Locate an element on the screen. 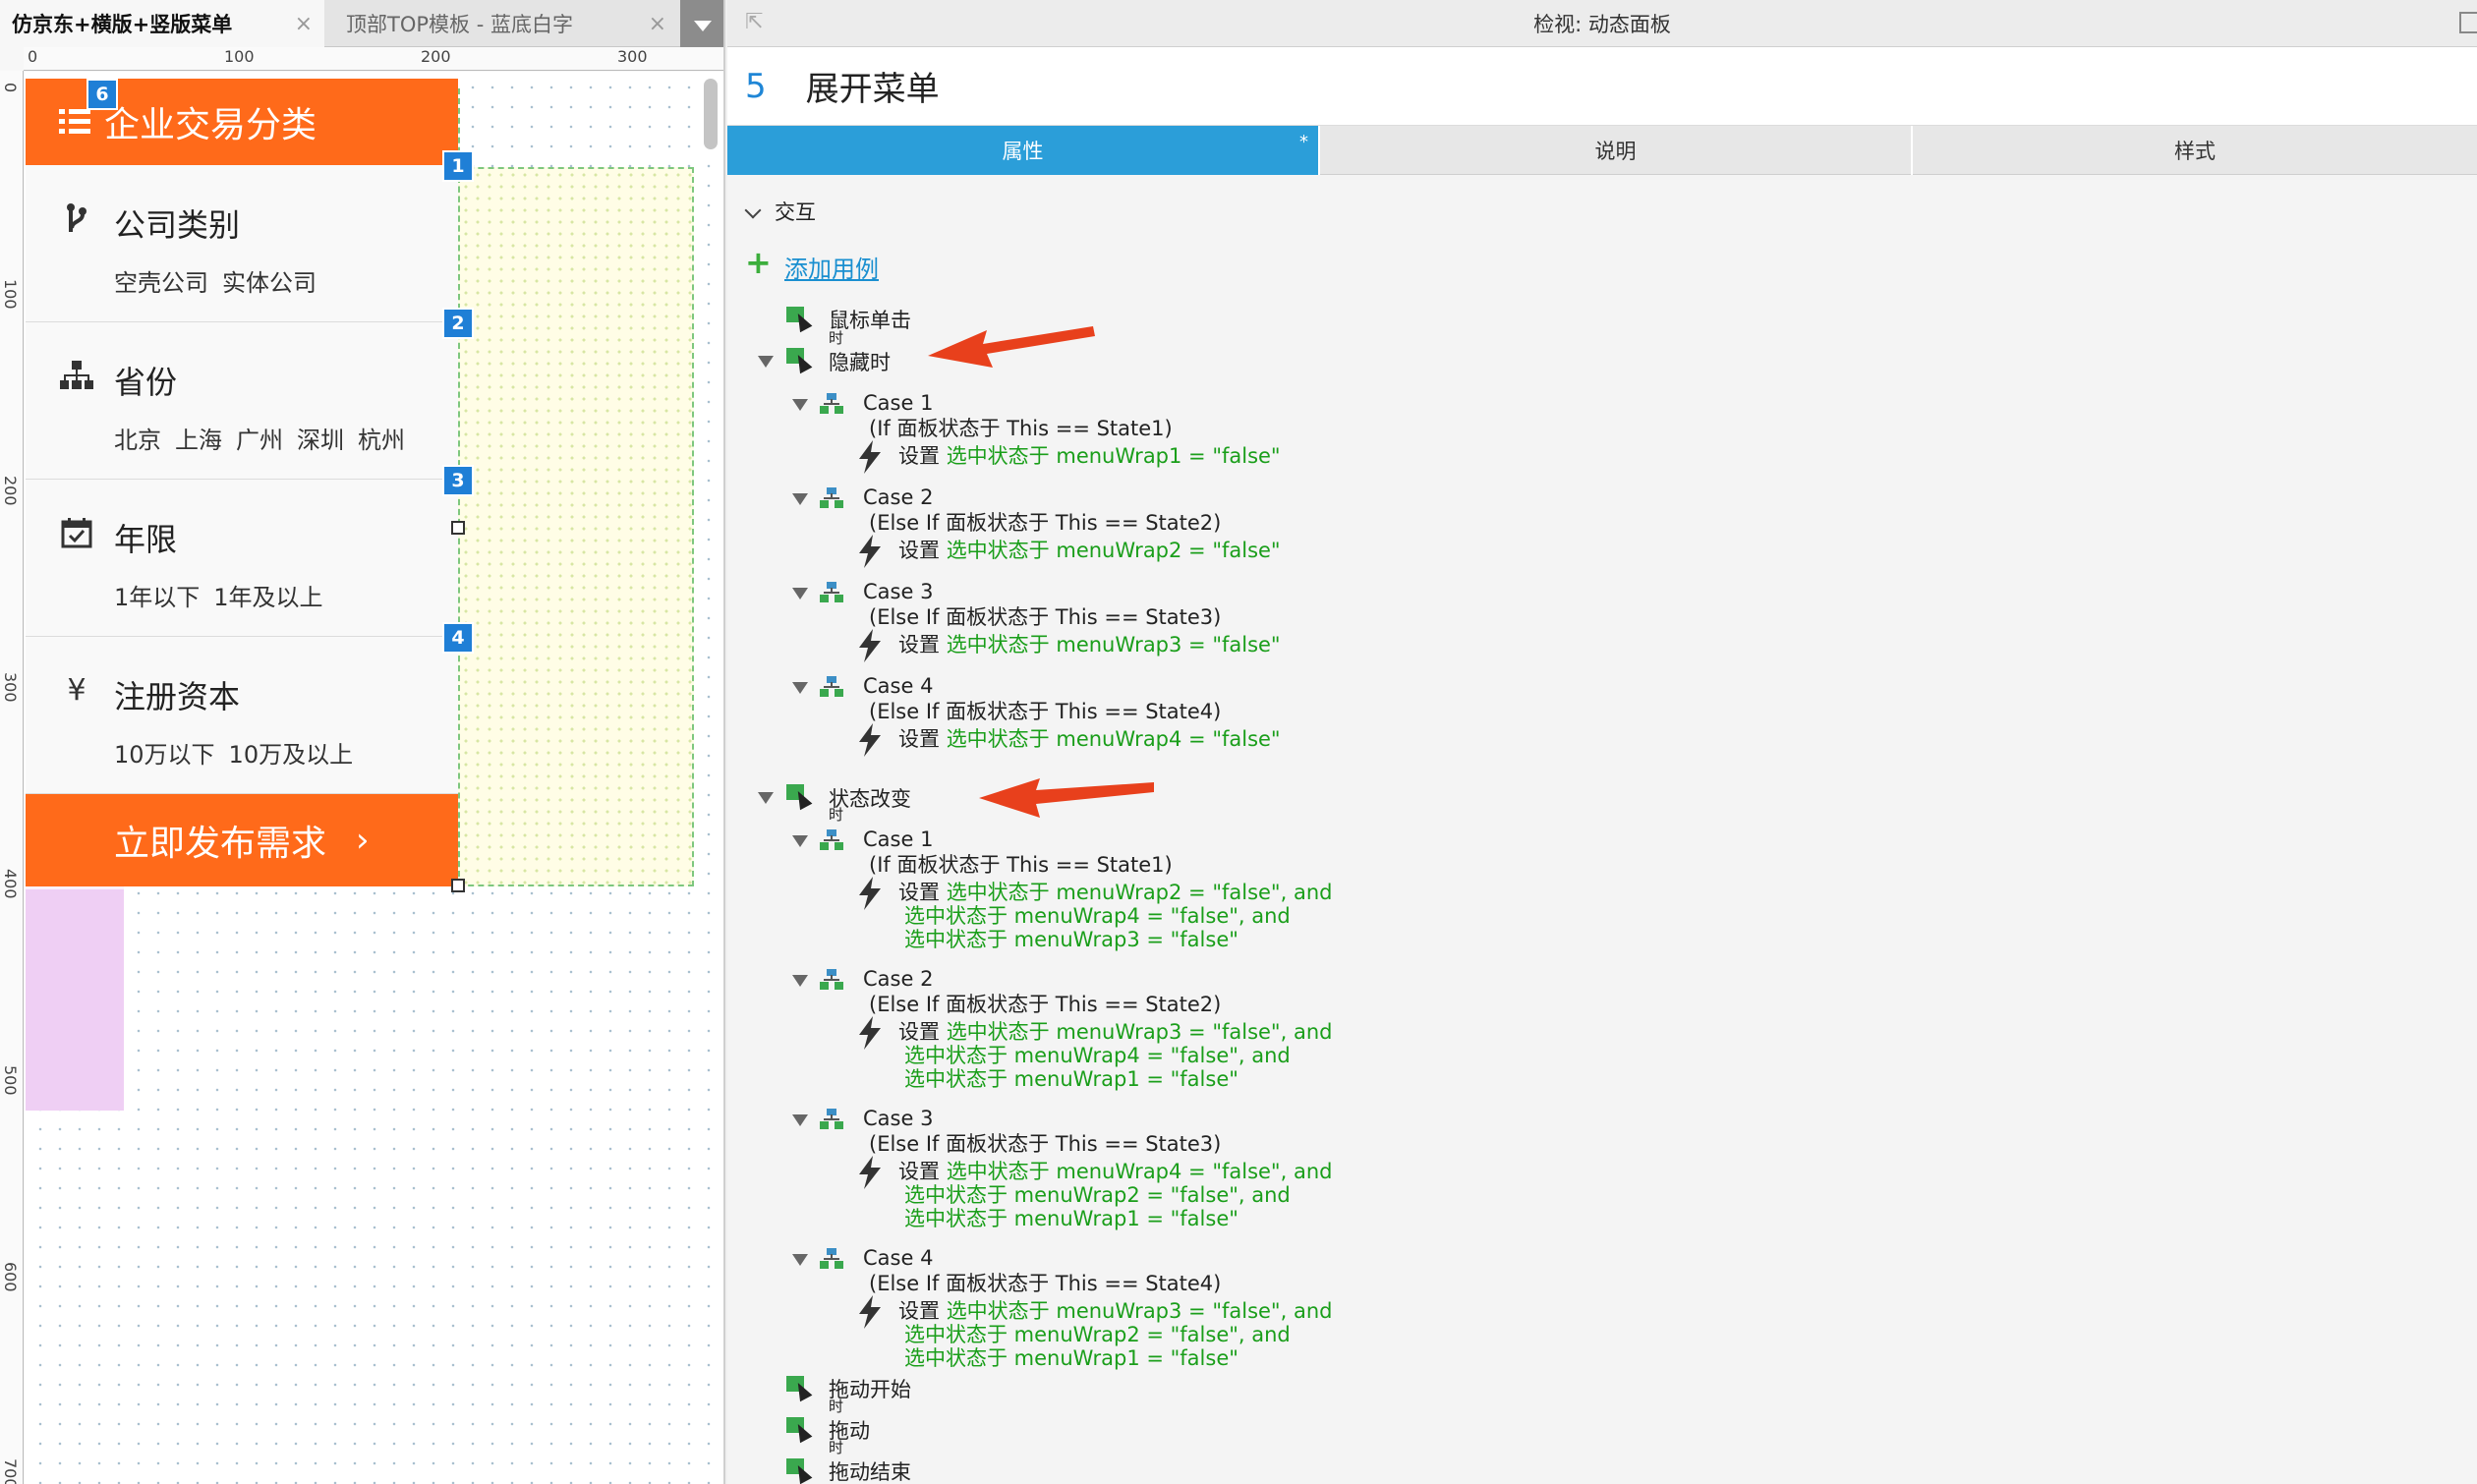 This screenshot has height=1484, width=2477. dynamic-panel-area is located at coordinates (576, 526).